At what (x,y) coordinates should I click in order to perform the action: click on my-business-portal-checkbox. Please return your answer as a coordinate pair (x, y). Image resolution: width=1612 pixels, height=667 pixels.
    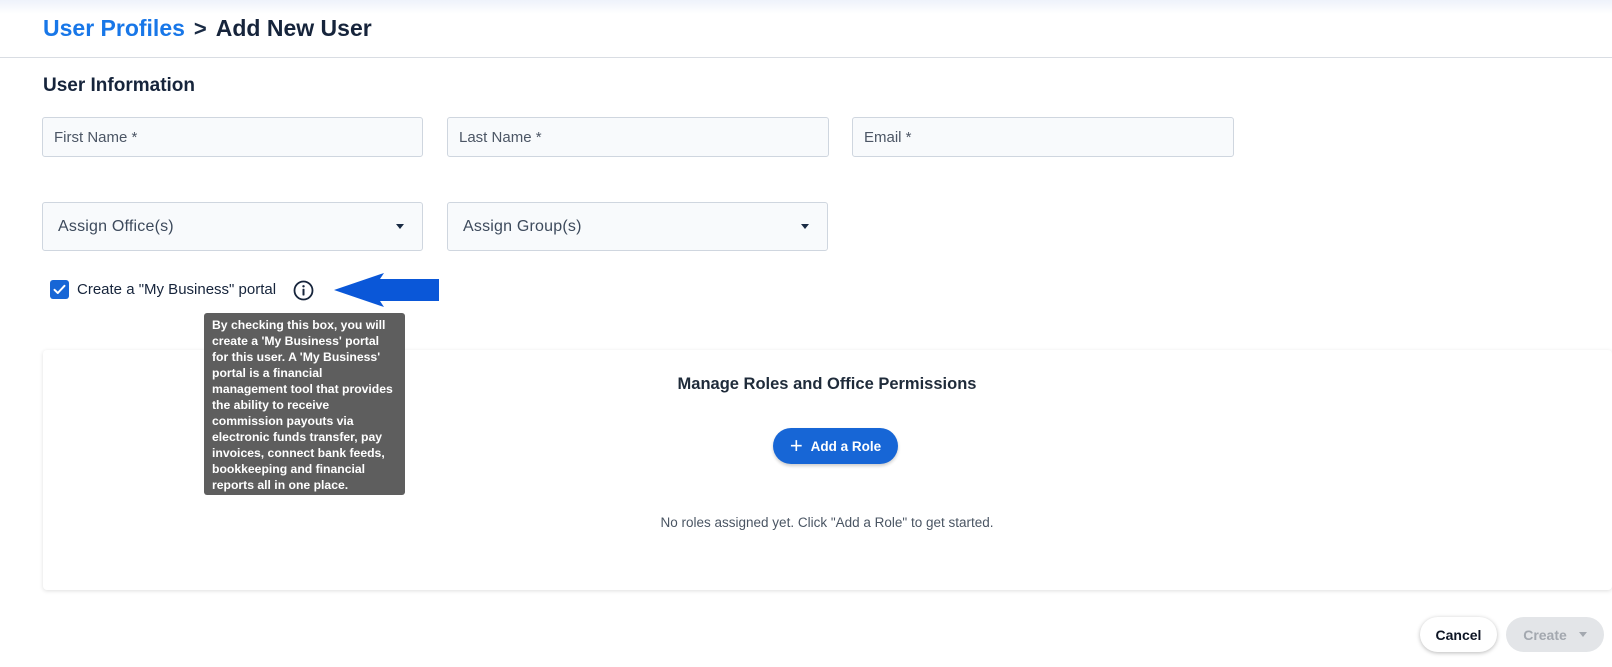
    Looking at the image, I should click on (59, 289).